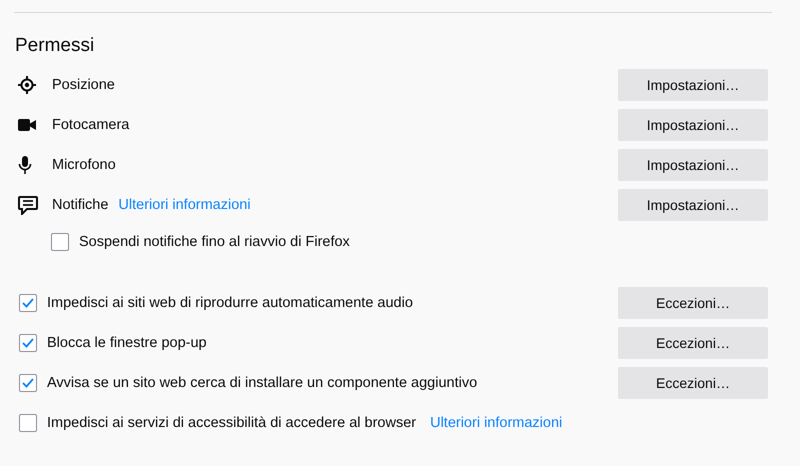 This screenshot has height=466, width=800. Describe the element at coordinates (91, 125) in the screenshot. I see `permission-label: Fotocamera` at that location.